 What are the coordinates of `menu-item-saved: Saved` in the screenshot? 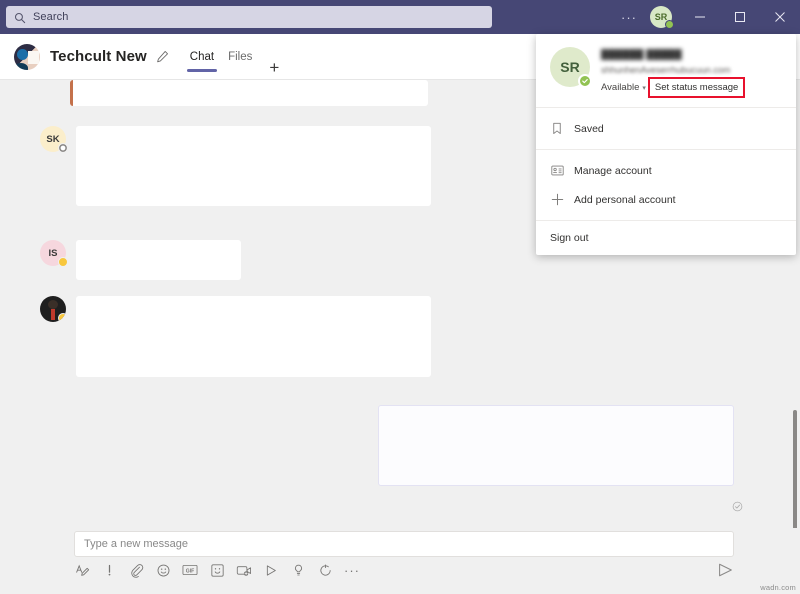 It's located at (666, 128).